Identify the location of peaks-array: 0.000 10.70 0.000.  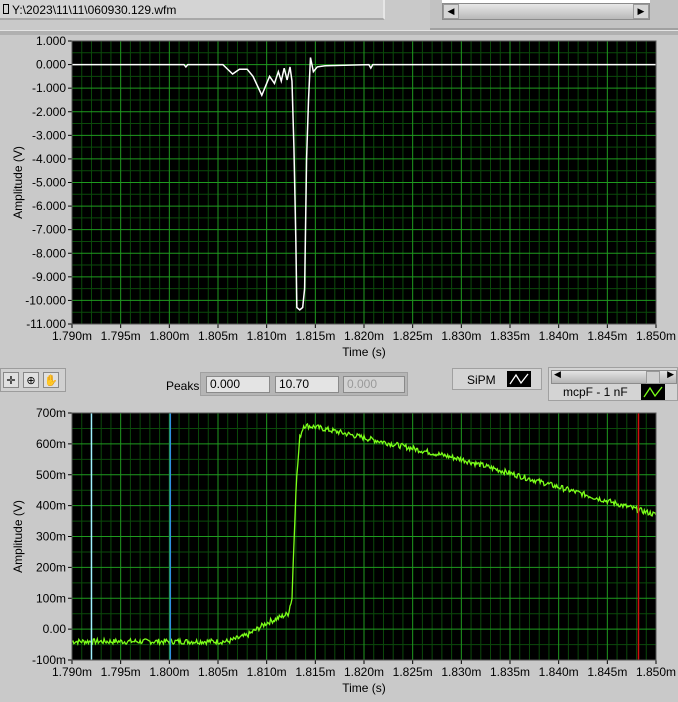
(304, 384).